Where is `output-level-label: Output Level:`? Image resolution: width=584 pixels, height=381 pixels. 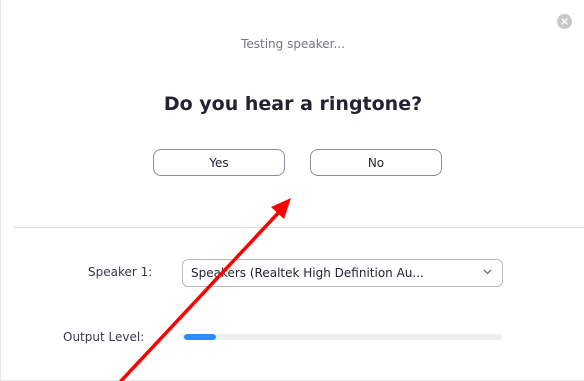 output-level-label: Output Level: is located at coordinates (104, 337).